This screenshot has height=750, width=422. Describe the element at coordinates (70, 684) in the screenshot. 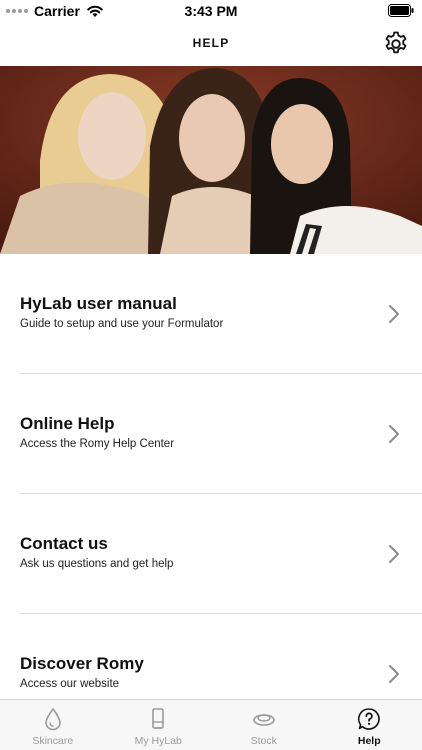

I see `menu-item-subtitle: Access our website` at that location.